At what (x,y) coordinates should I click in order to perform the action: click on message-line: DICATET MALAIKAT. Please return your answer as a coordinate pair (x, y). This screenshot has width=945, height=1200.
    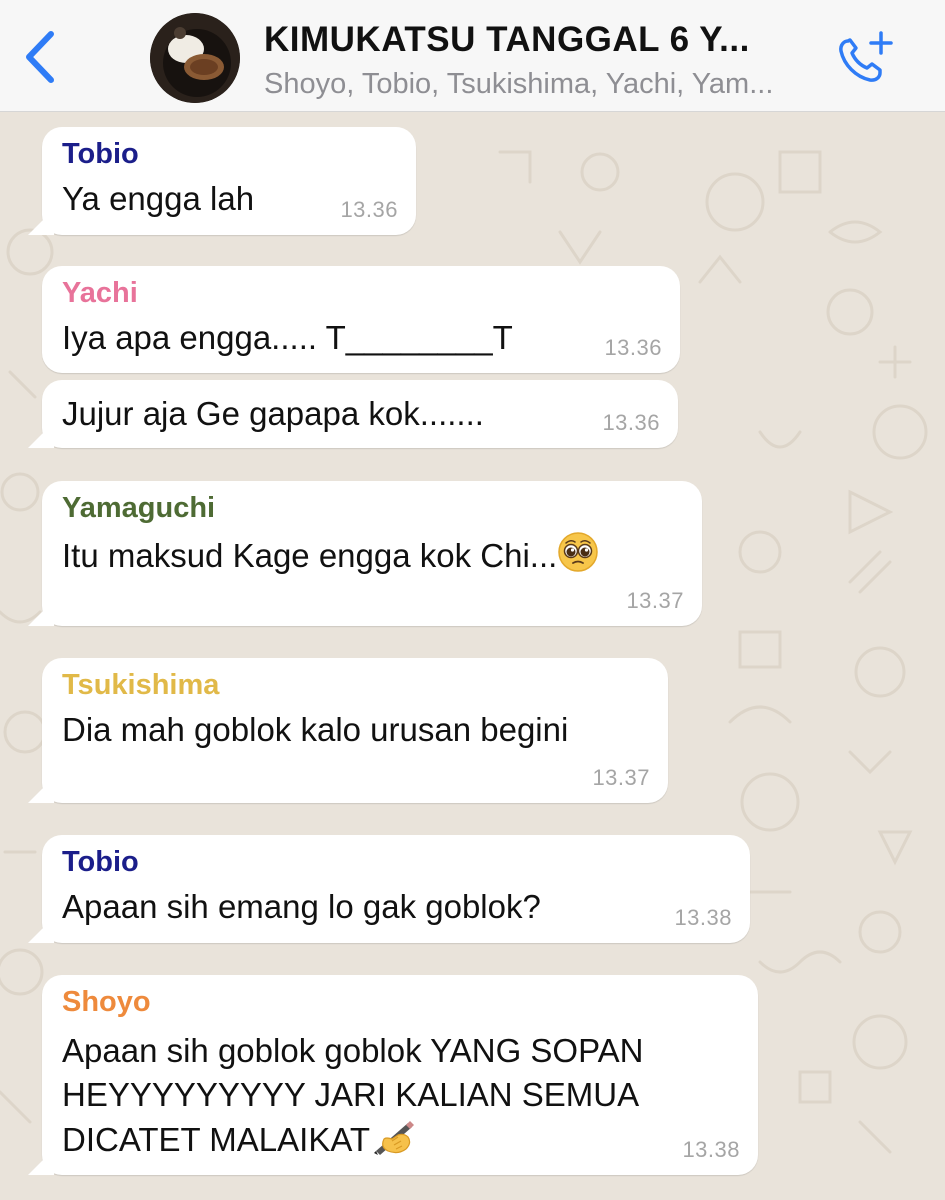
    Looking at the image, I should click on (216, 1139).